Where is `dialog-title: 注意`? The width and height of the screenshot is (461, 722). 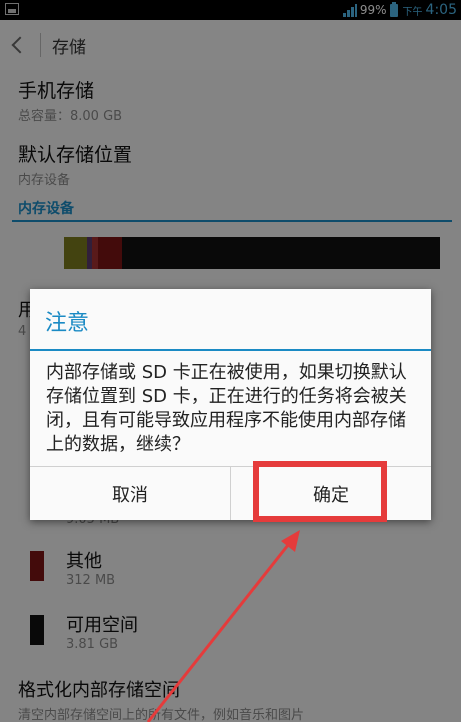
dialog-title: 注意 is located at coordinates (67, 323).